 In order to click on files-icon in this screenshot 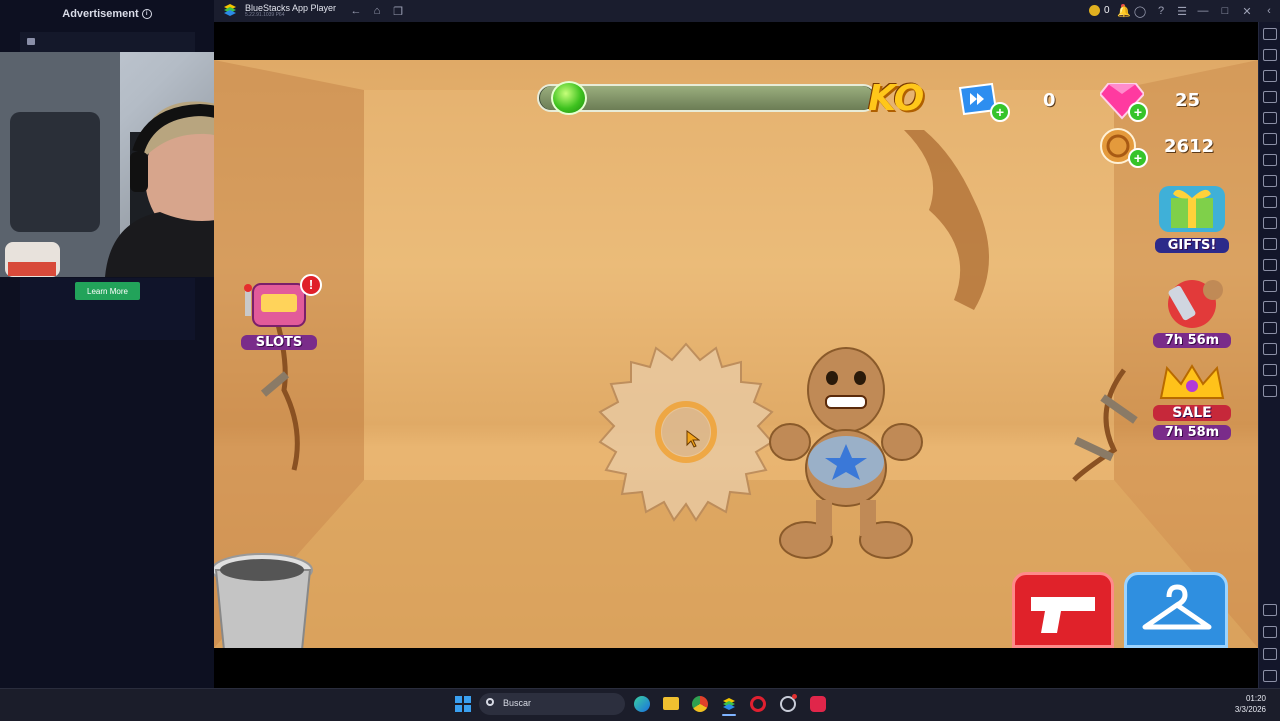, I will do `click(1270, 286)`.